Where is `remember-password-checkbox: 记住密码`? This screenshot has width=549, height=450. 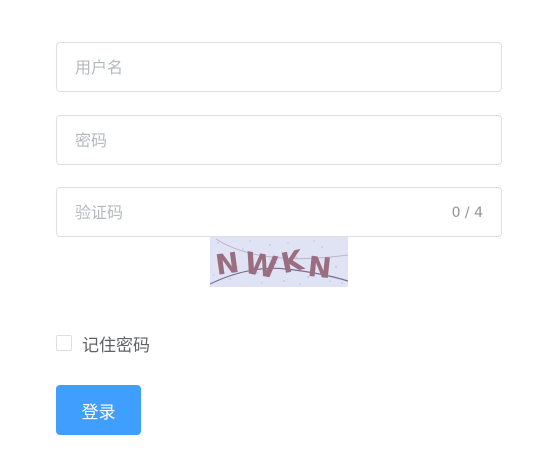
remember-password-checkbox: 记住密码 is located at coordinates (103, 344).